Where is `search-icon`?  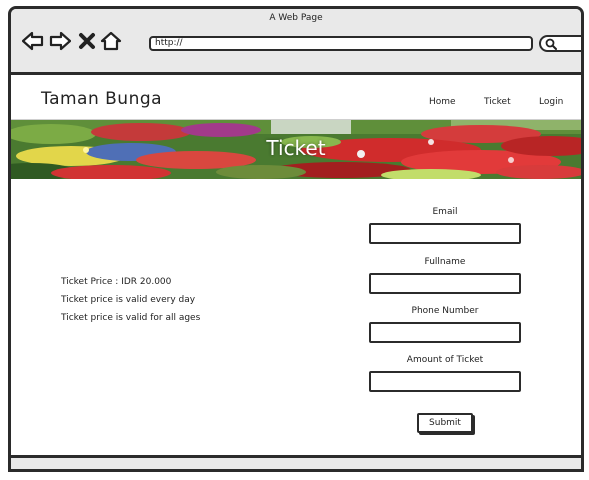
search-icon is located at coordinates (551, 44).